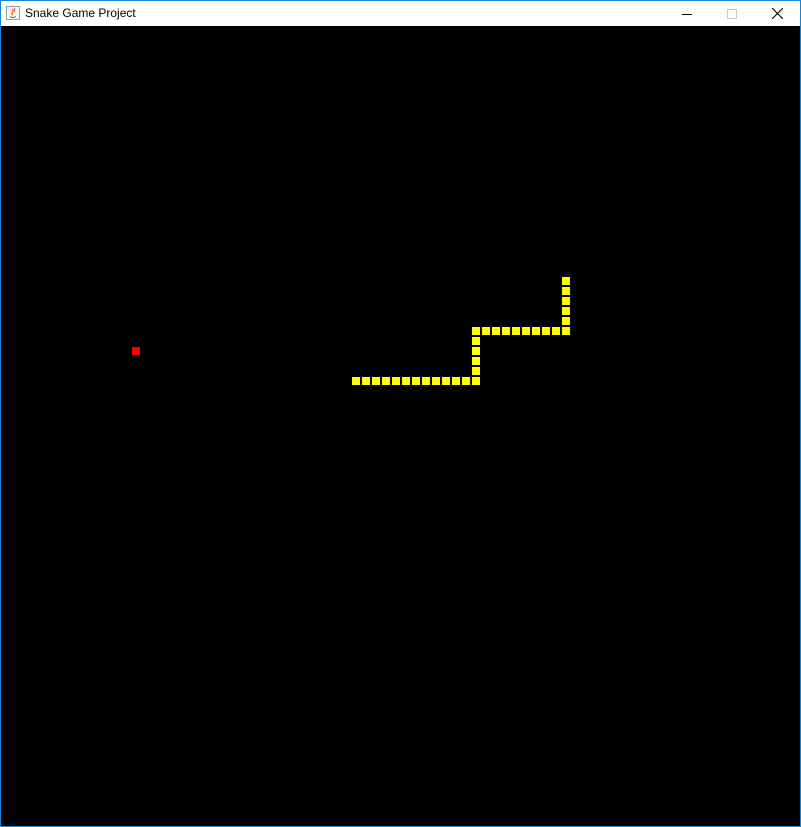 The image size is (801, 827). What do you see at coordinates (13, 13) in the screenshot?
I see `java-app-icon` at bounding box center [13, 13].